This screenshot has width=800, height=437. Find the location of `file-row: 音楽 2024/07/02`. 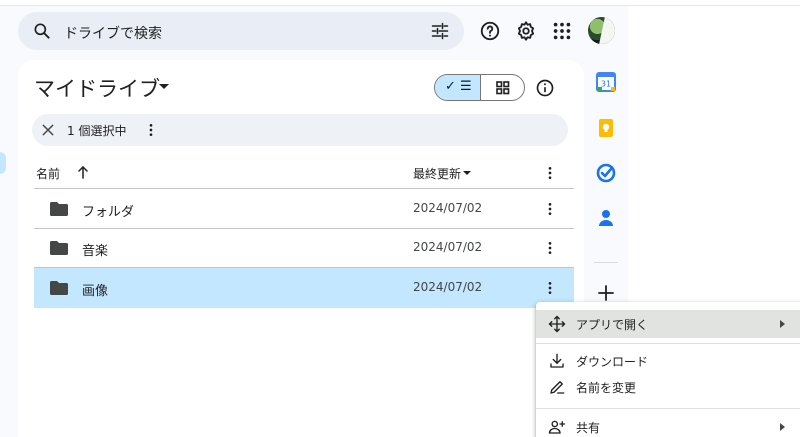

file-row: 音楽 2024/07/02 is located at coordinates (304, 248).